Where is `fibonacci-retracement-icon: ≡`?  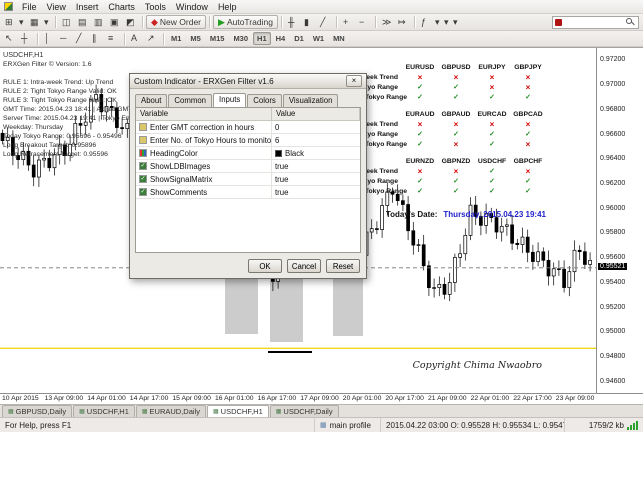 fibonacci-retracement-icon: ≡ is located at coordinates (111, 38).